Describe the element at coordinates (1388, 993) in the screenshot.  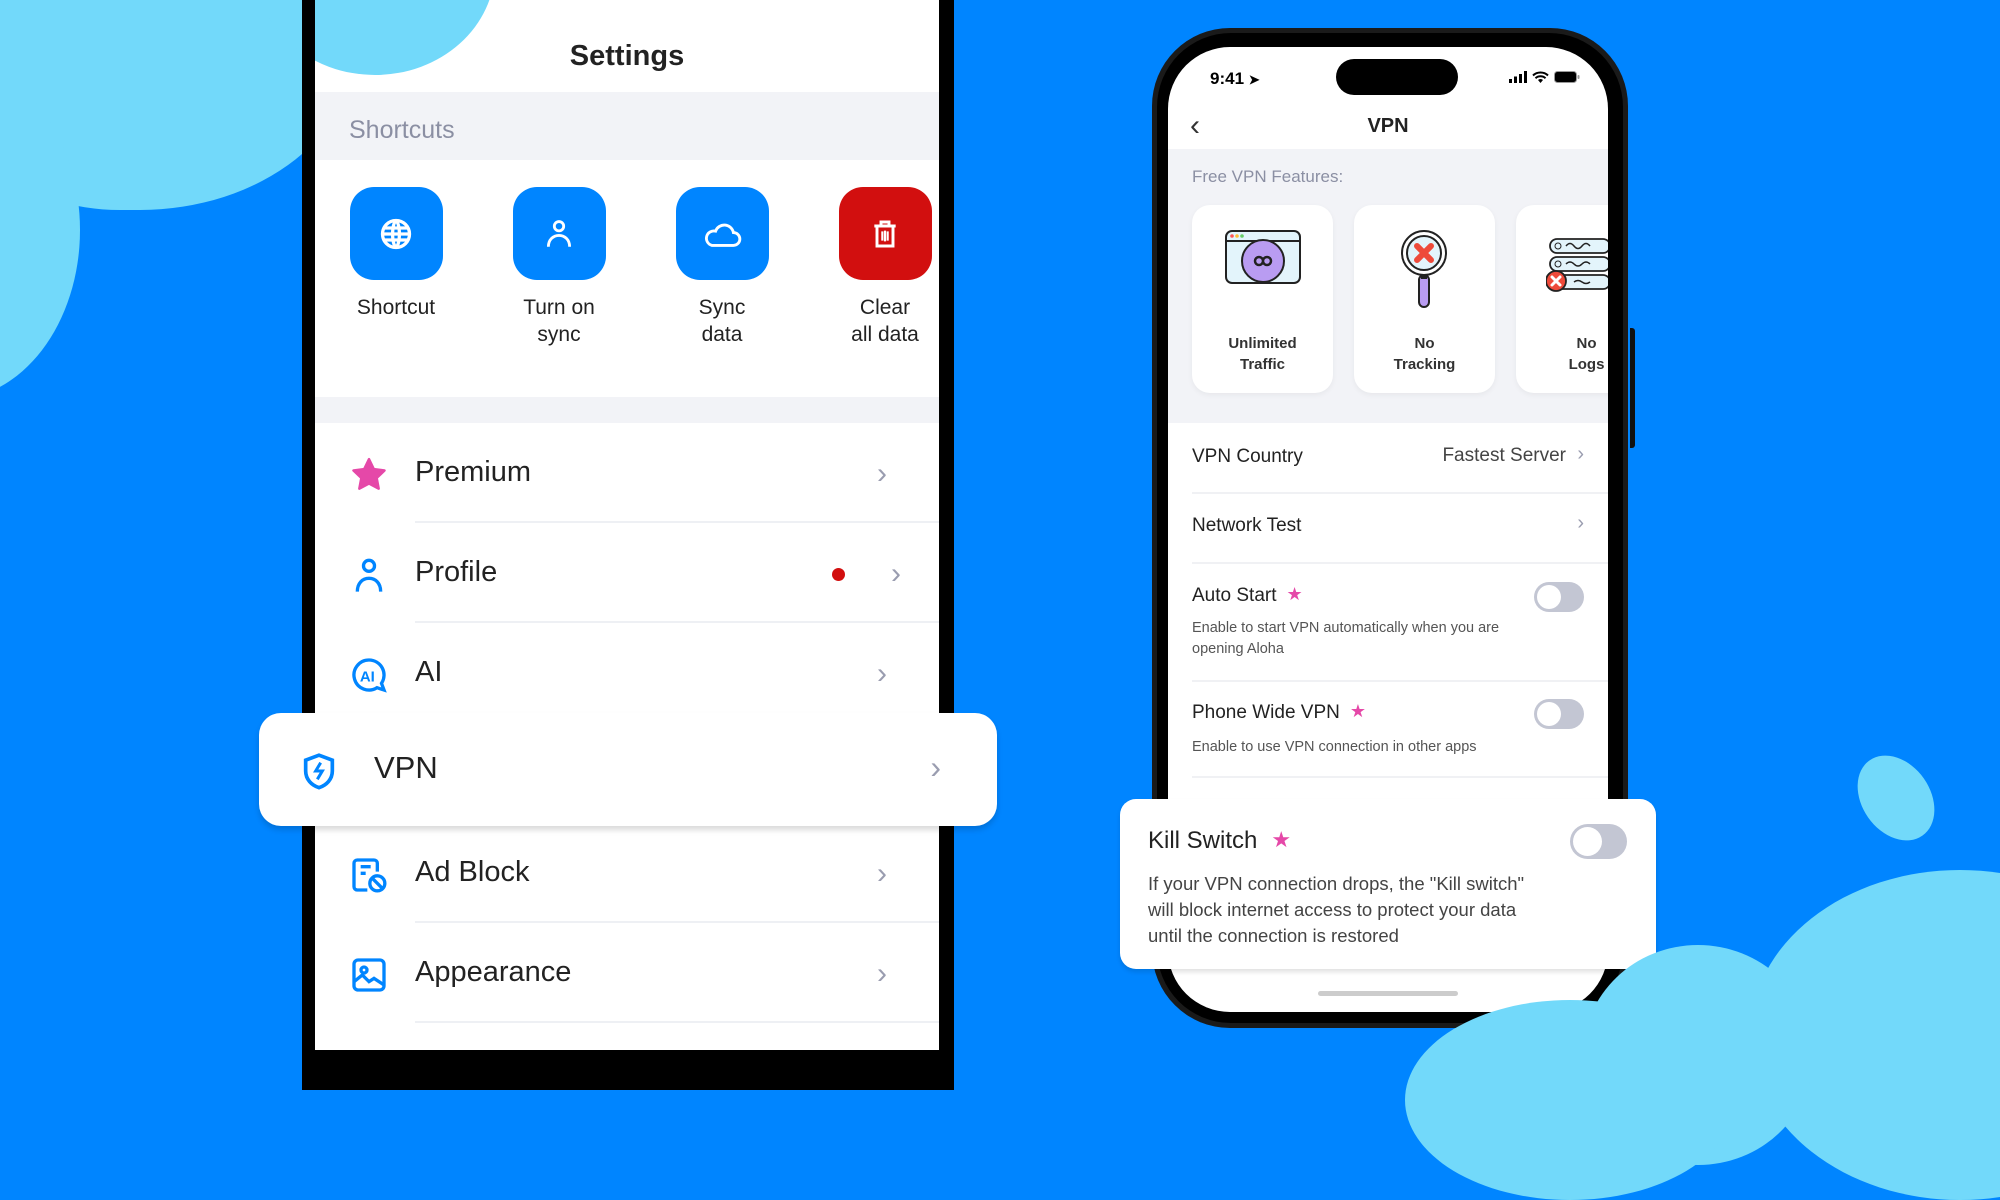
I see `home-indicator` at that location.